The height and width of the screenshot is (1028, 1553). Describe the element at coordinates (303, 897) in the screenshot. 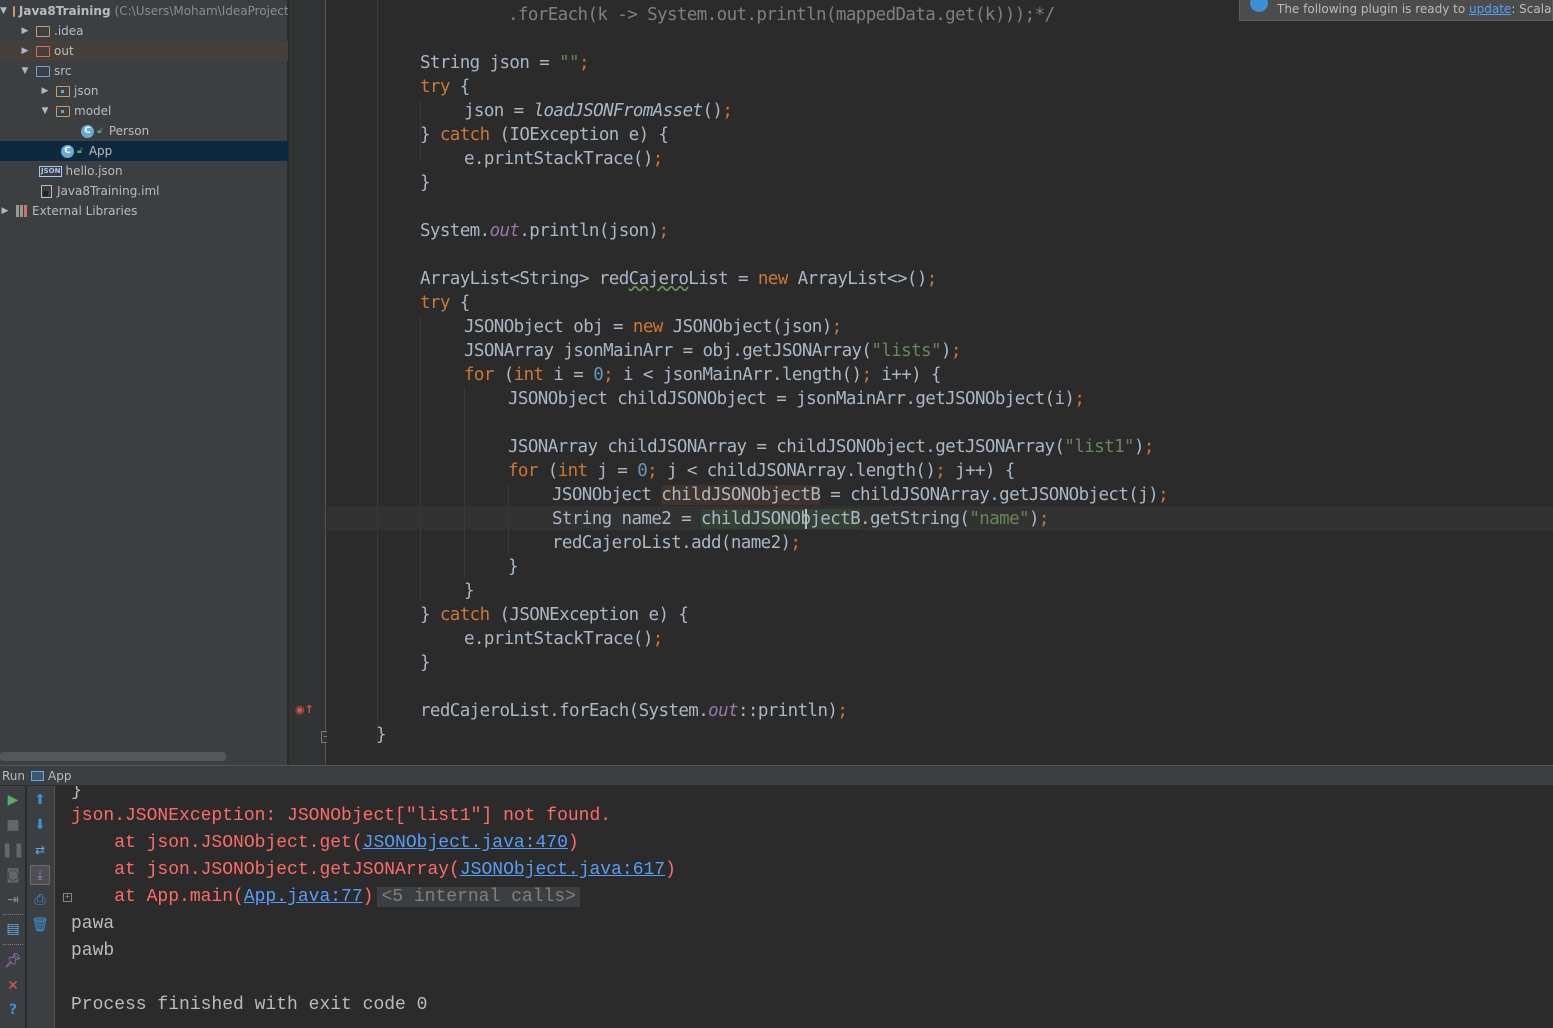

I see `stack-link: App.java:77` at that location.